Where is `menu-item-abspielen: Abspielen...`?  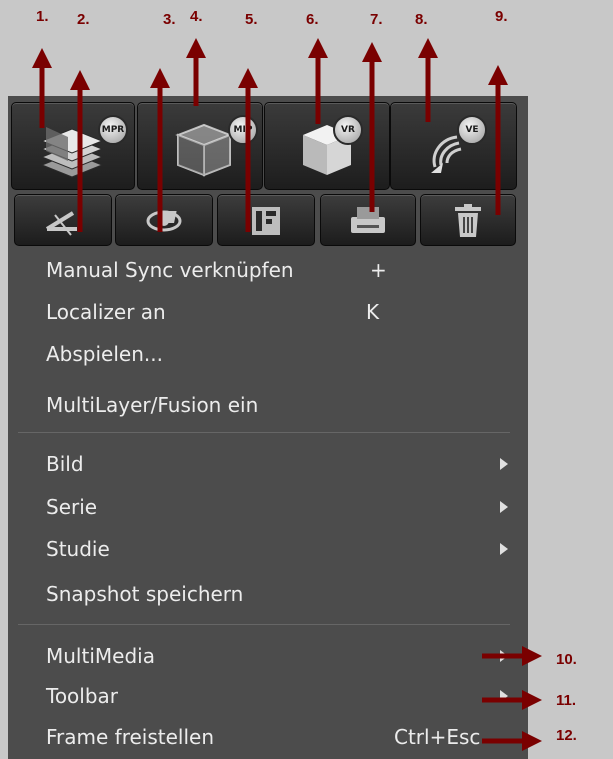
menu-item-abspielen: Abspielen... is located at coordinates (104, 354).